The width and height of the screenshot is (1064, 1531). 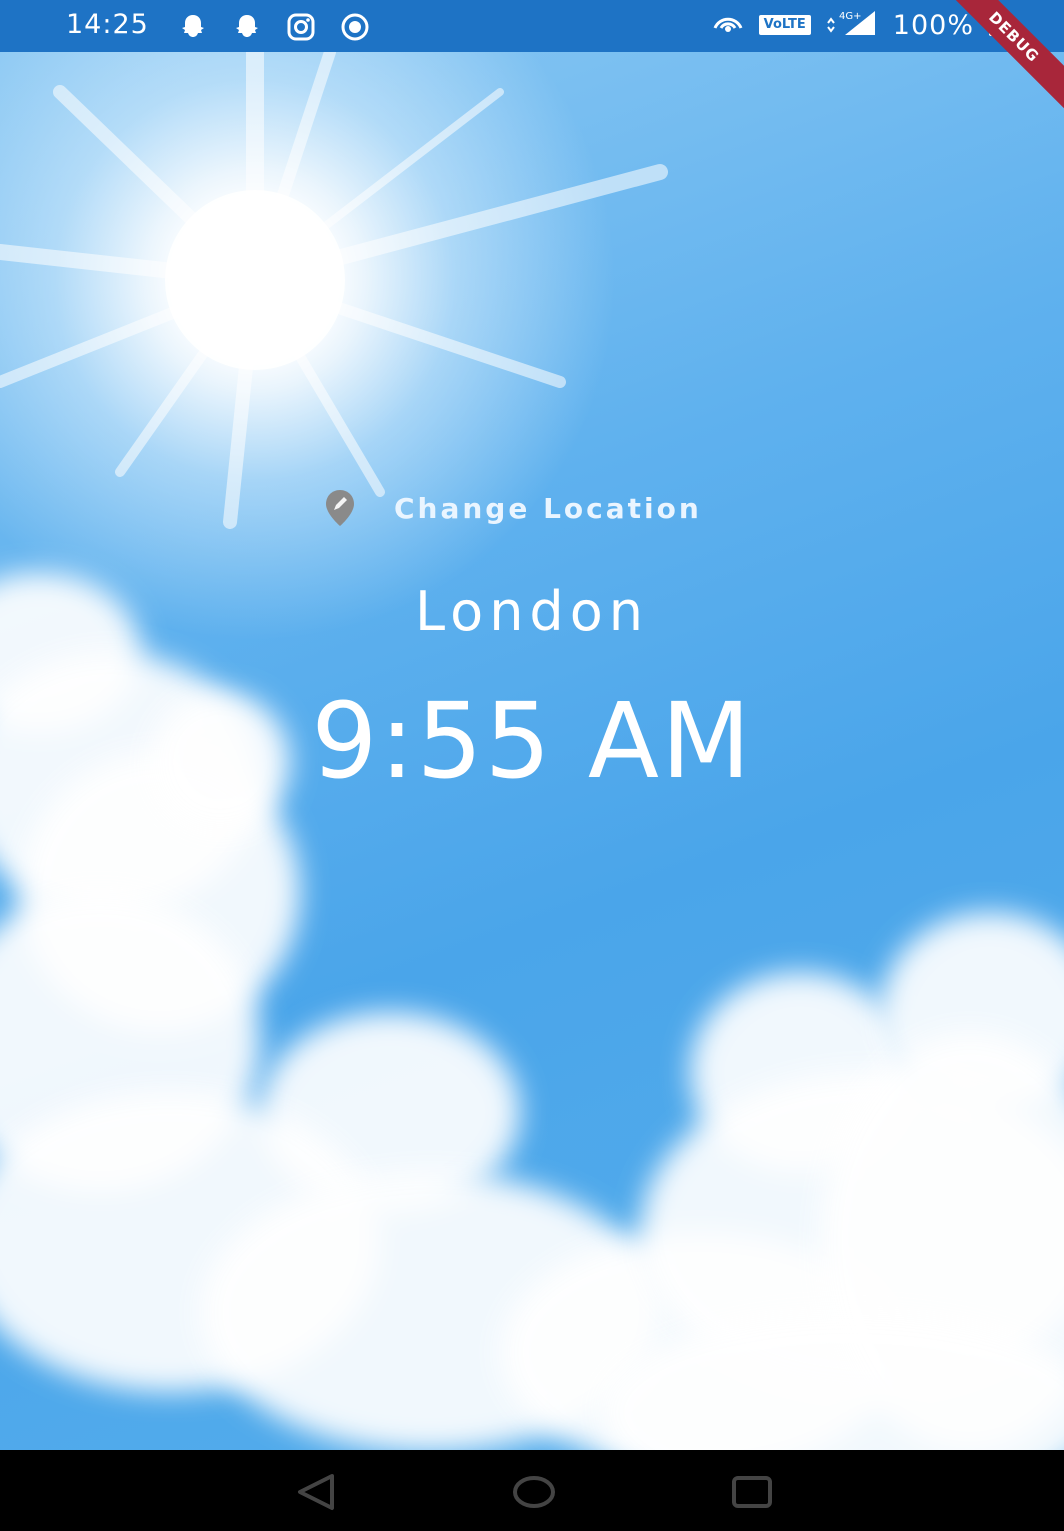 I want to click on city-name: London, so click(x=532, y=611).